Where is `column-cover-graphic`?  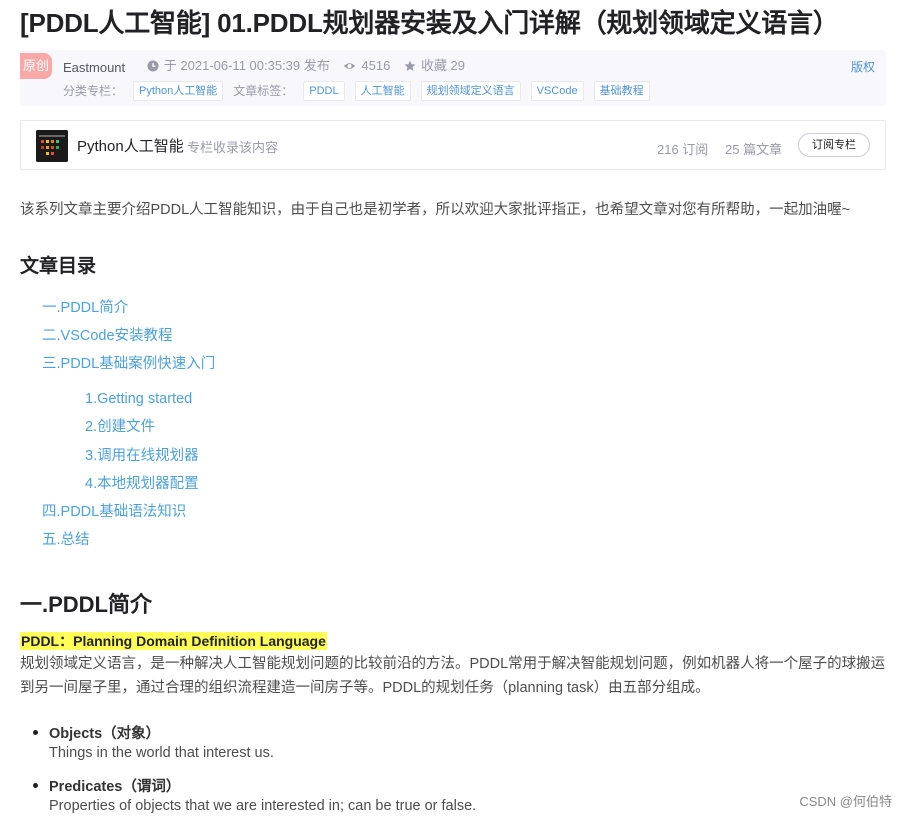
column-cover-graphic is located at coordinates (52, 146).